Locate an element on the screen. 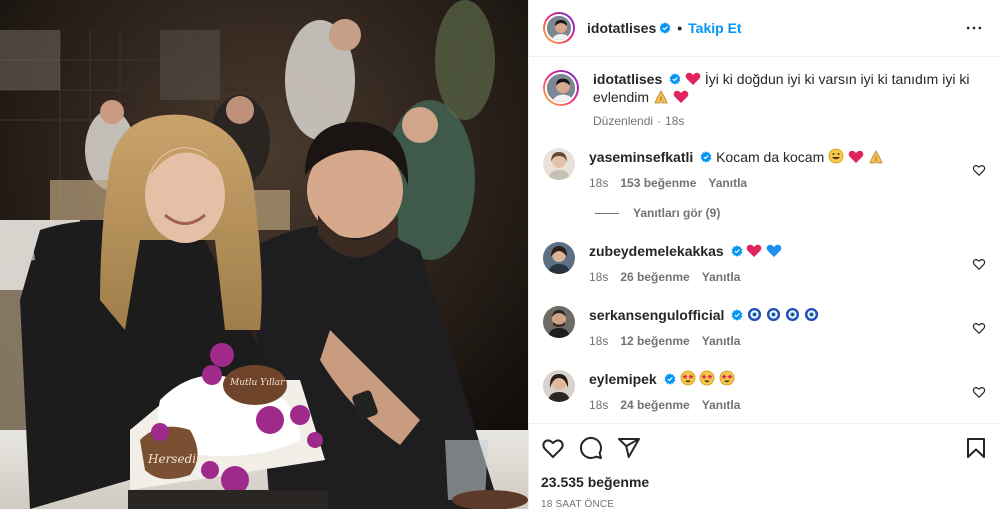 The height and width of the screenshot is (509, 1000). caption-author-avatar-image is located at coordinates (561, 88).